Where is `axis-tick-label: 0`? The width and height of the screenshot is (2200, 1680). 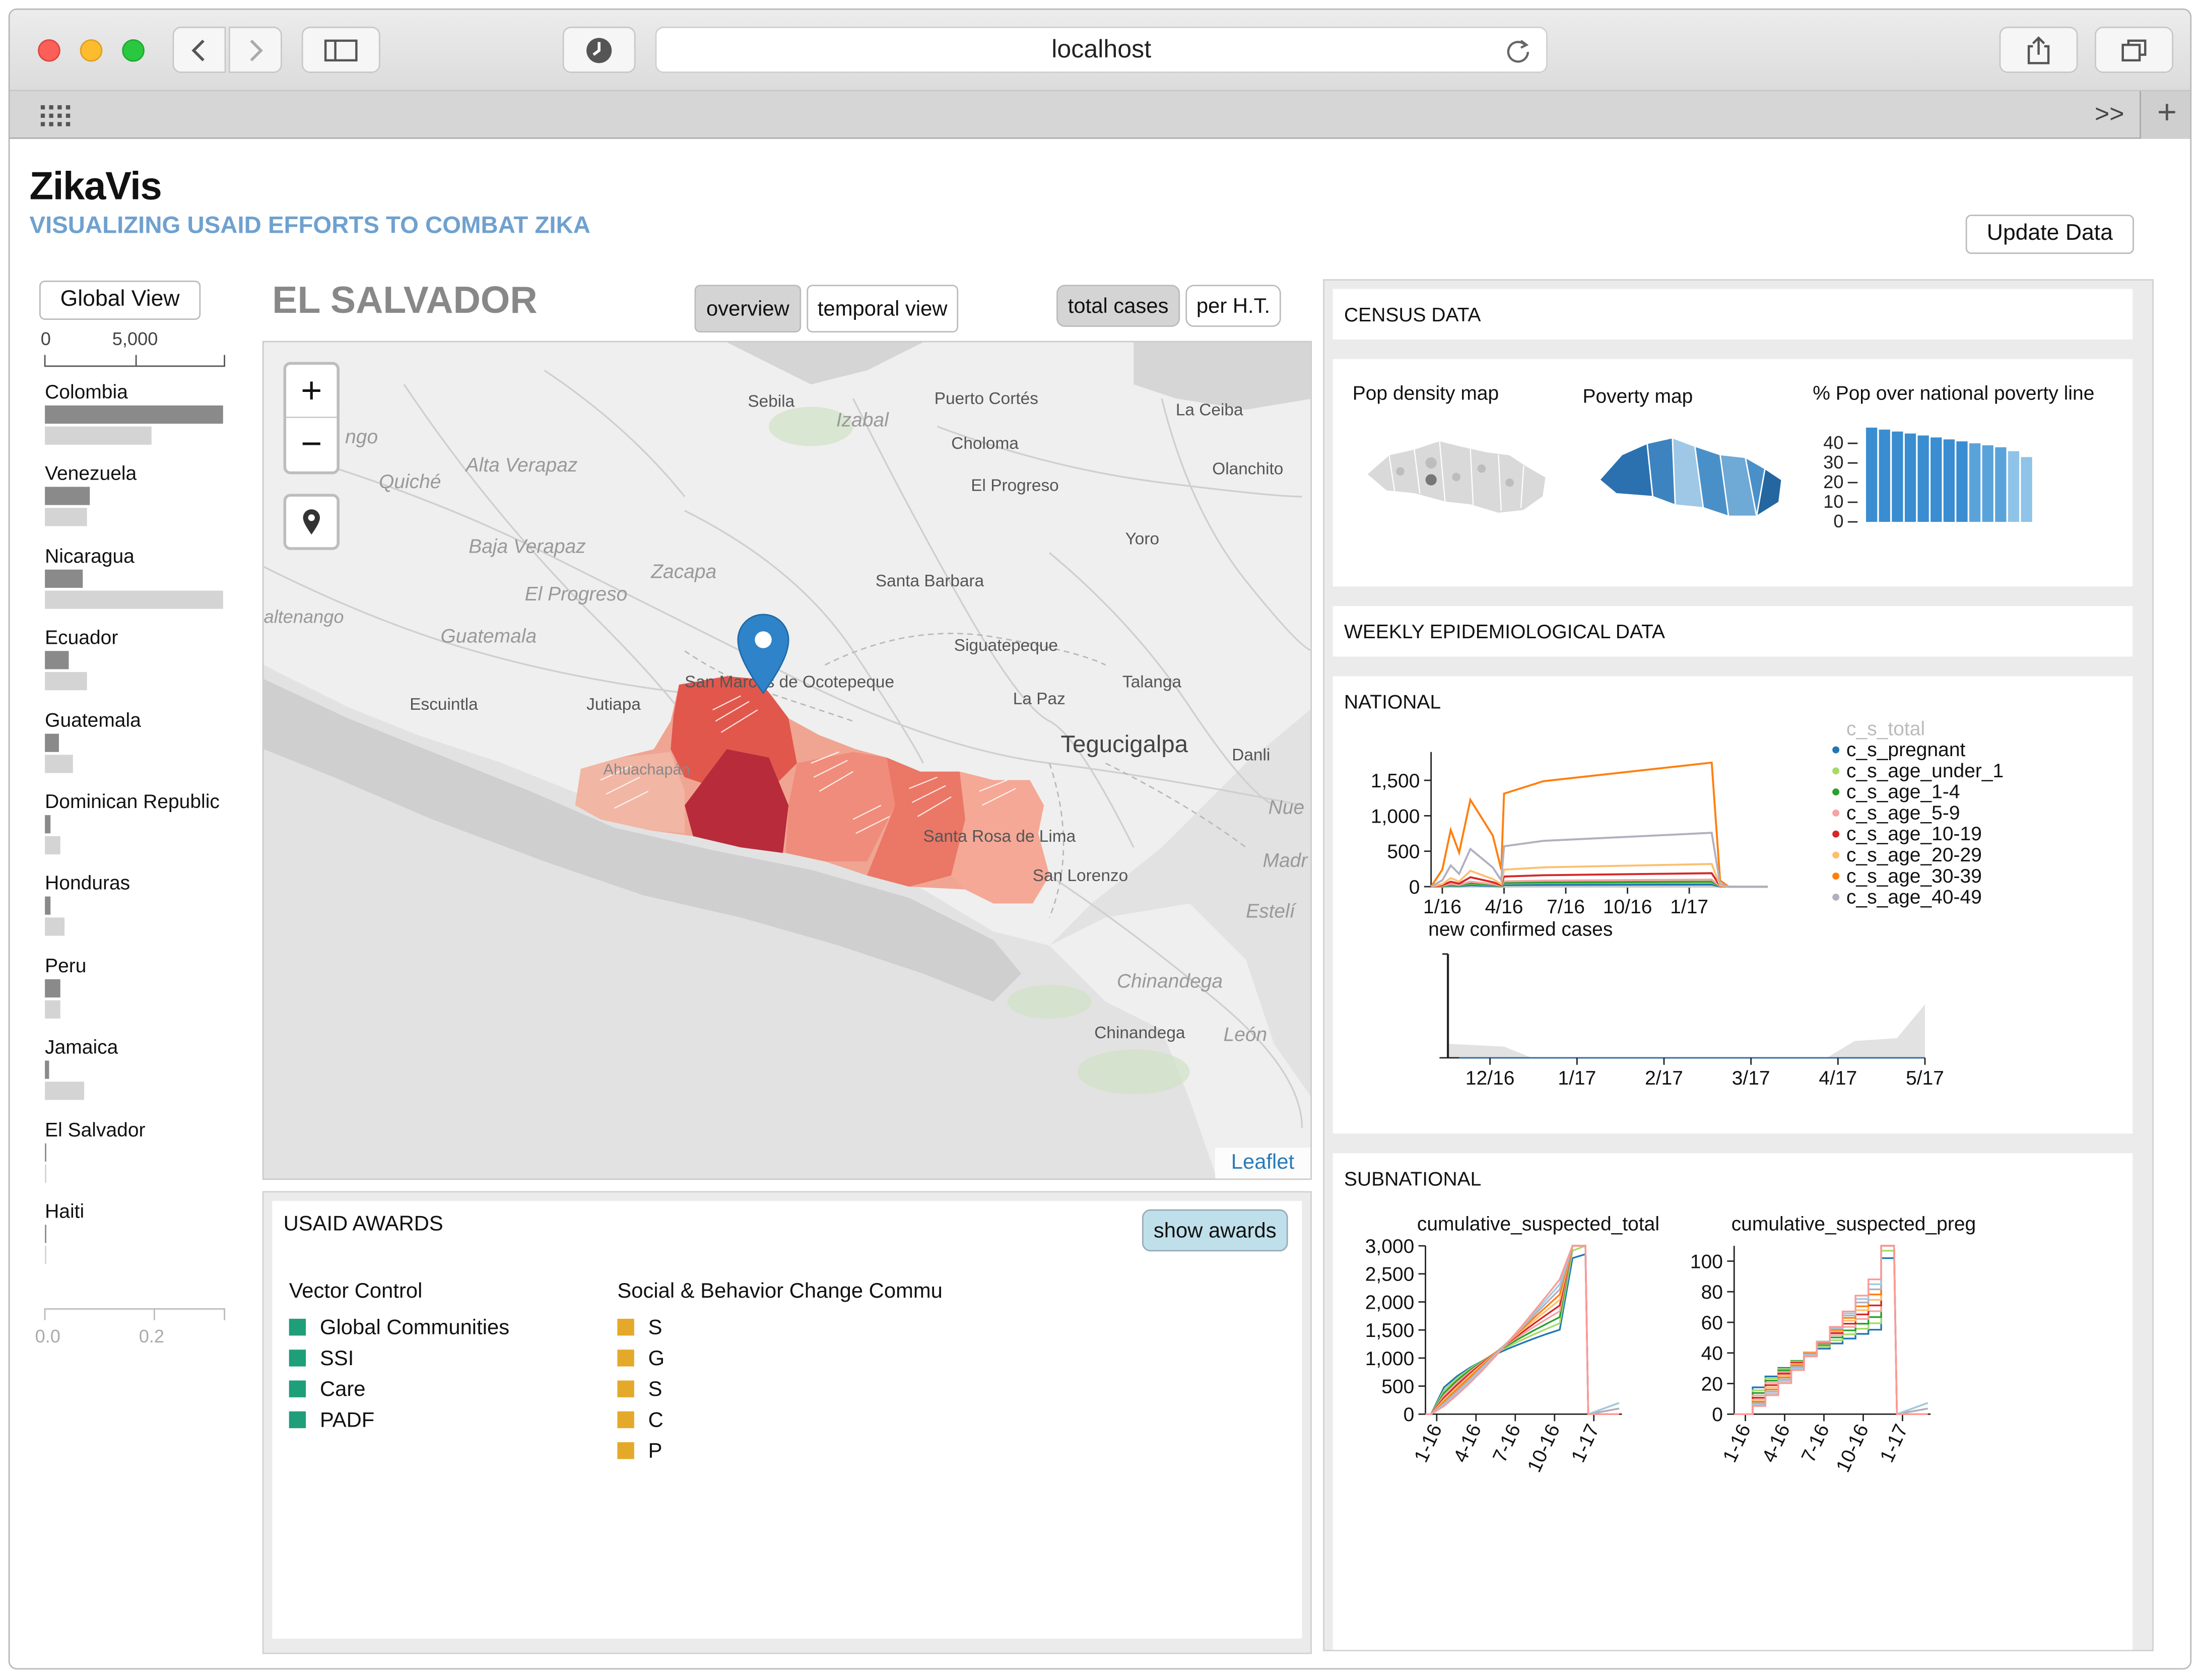 axis-tick-label: 0 is located at coordinates (1415, 887).